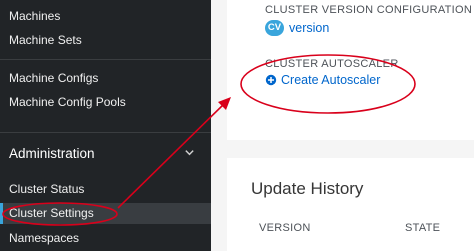  What do you see at coordinates (422, 228) in the screenshot?
I see `state-column-header: STATE` at bounding box center [422, 228].